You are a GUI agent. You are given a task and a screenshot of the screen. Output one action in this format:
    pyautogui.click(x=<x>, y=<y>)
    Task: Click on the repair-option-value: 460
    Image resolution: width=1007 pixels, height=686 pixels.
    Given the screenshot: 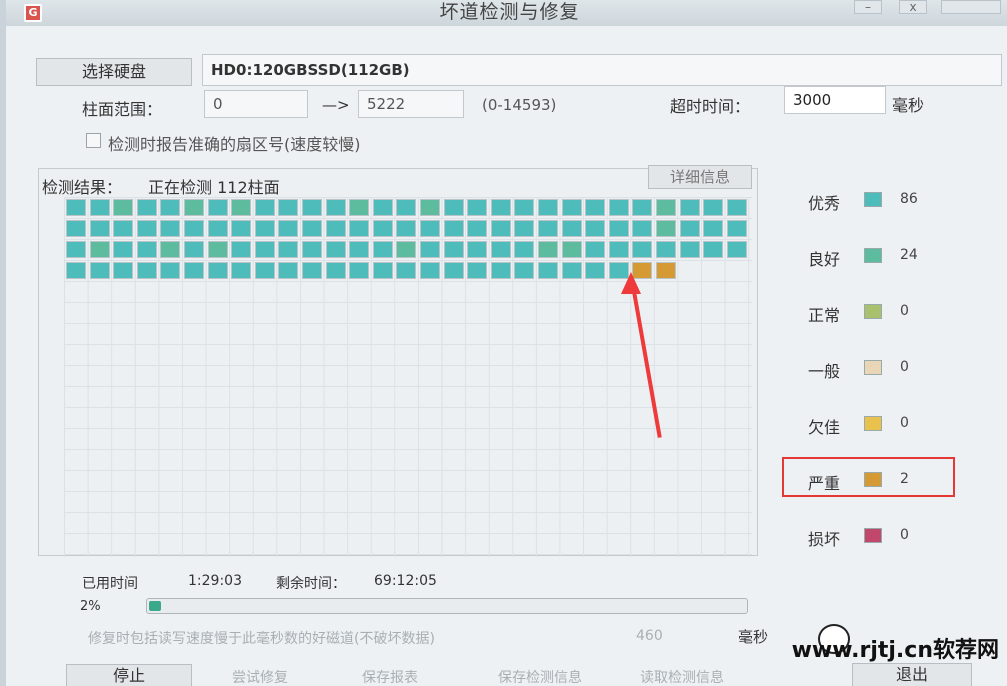 What is the action you would take?
    pyautogui.click(x=649, y=636)
    